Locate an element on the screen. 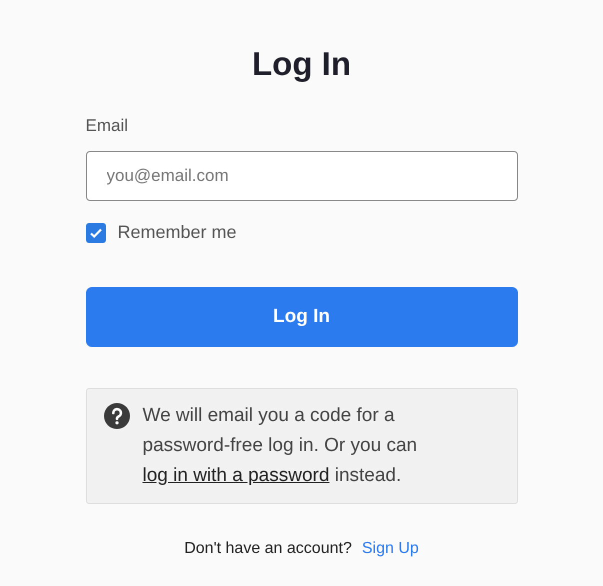 The image size is (603, 586). password-login-link: log in with a password is located at coordinates (236, 475).